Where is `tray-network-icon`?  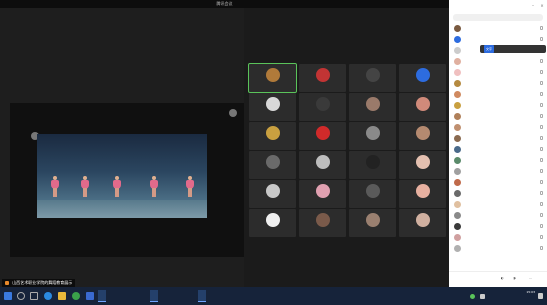
tray-network-icon is located at coordinates (472, 296).